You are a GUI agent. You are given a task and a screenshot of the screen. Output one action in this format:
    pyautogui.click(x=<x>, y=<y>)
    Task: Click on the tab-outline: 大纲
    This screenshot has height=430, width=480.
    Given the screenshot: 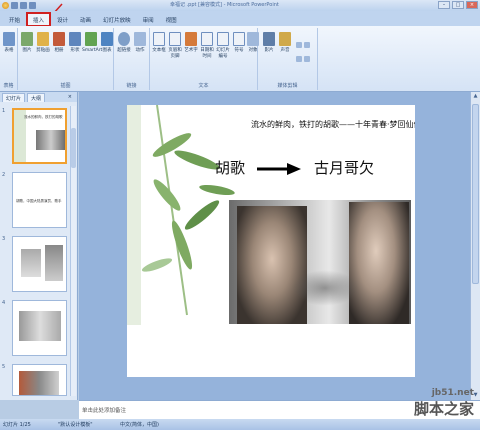 What is the action you would take?
    pyautogui.click(x=36, y=97)
    